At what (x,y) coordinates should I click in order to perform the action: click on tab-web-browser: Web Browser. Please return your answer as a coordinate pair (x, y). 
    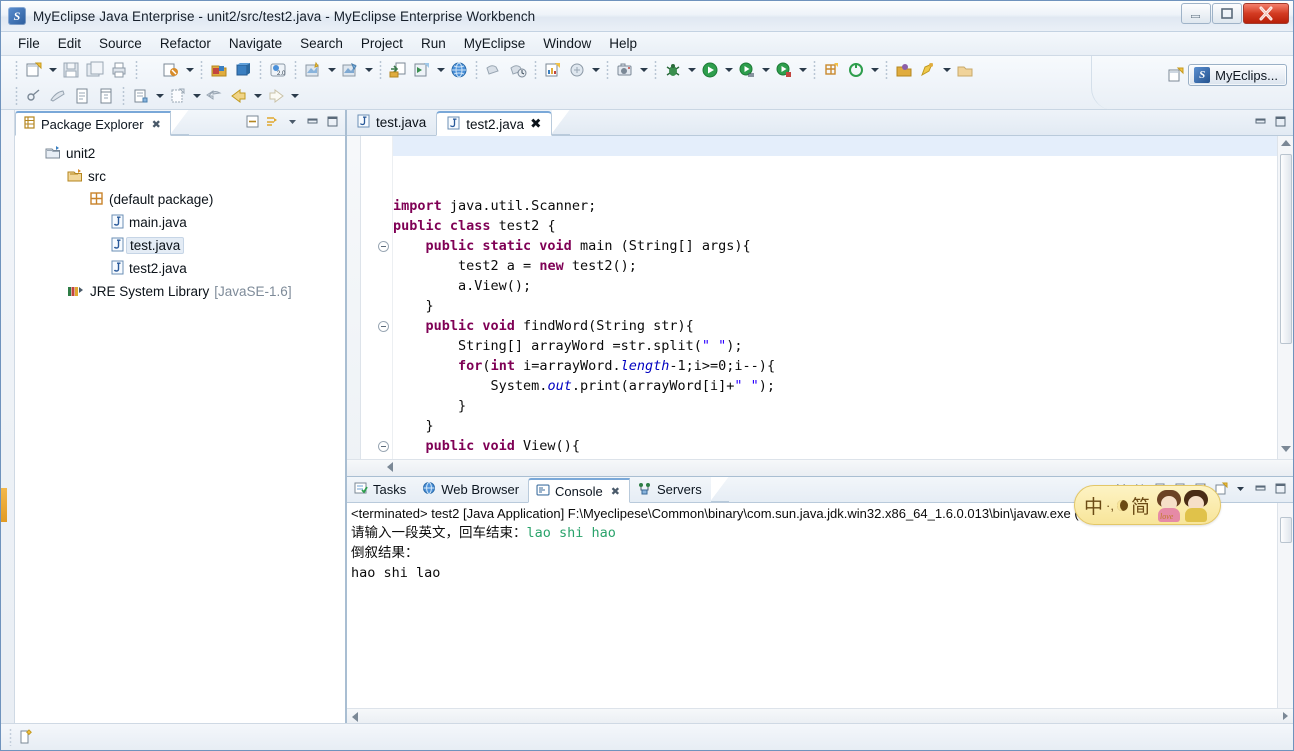
    Looking at the image, I should click on (471, 489).